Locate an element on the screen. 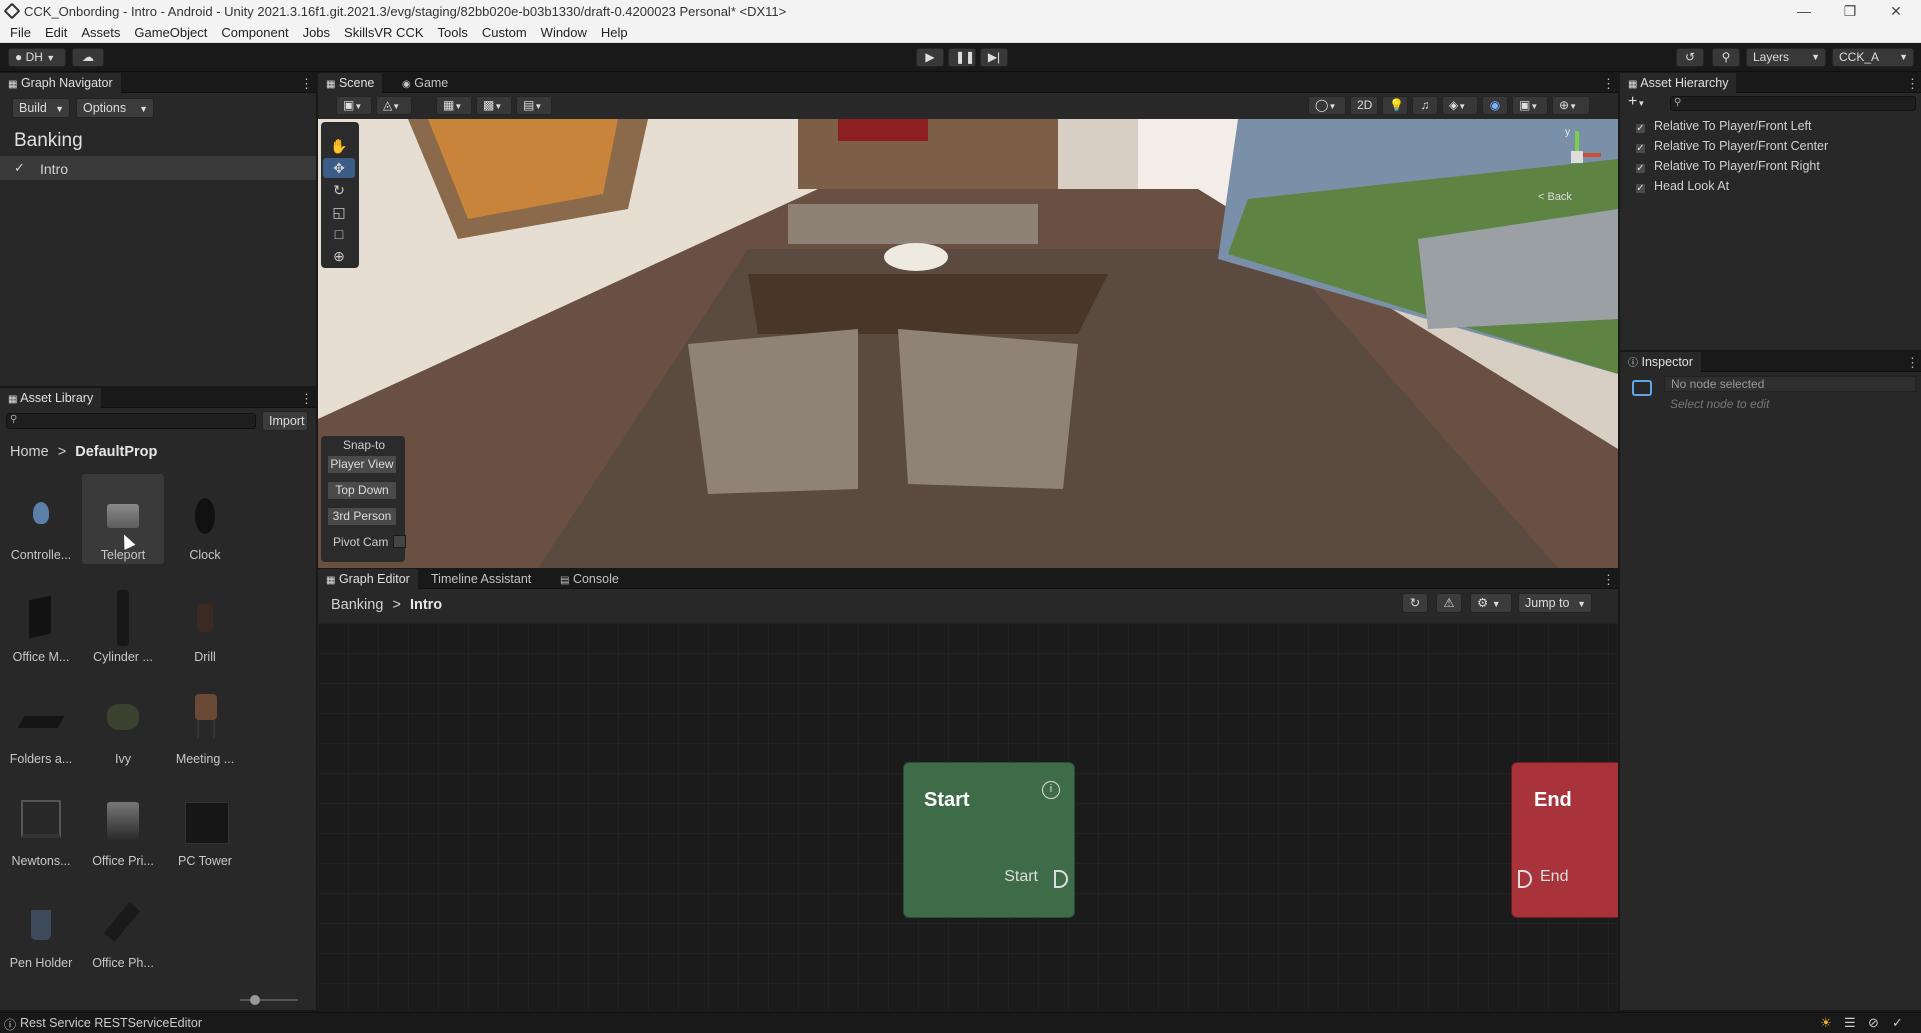  output-port-icon is located at coordinates (1061, 879).